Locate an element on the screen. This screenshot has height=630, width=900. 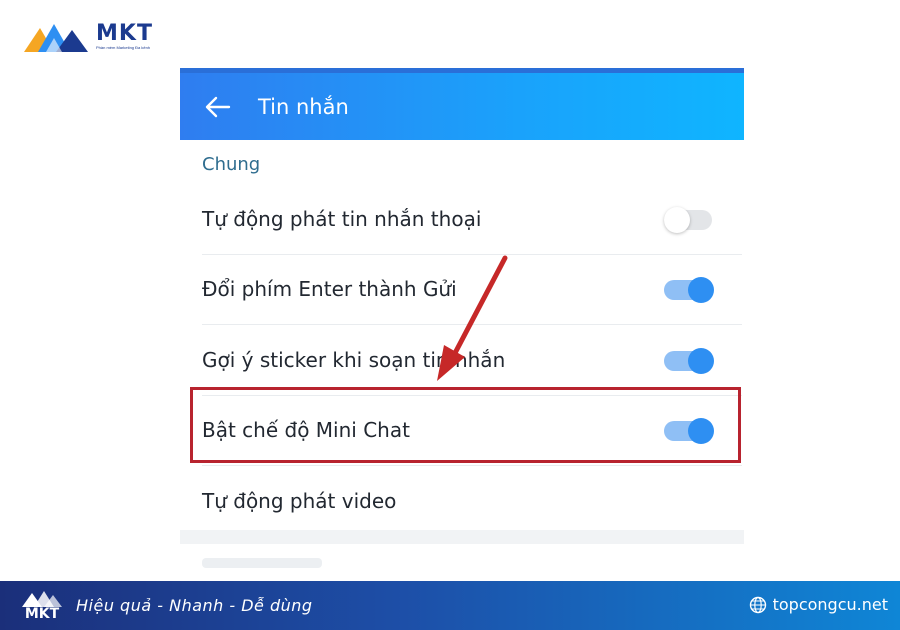
setting-auto-play-video: Tự động phát video is located at coordinates (472, 501).